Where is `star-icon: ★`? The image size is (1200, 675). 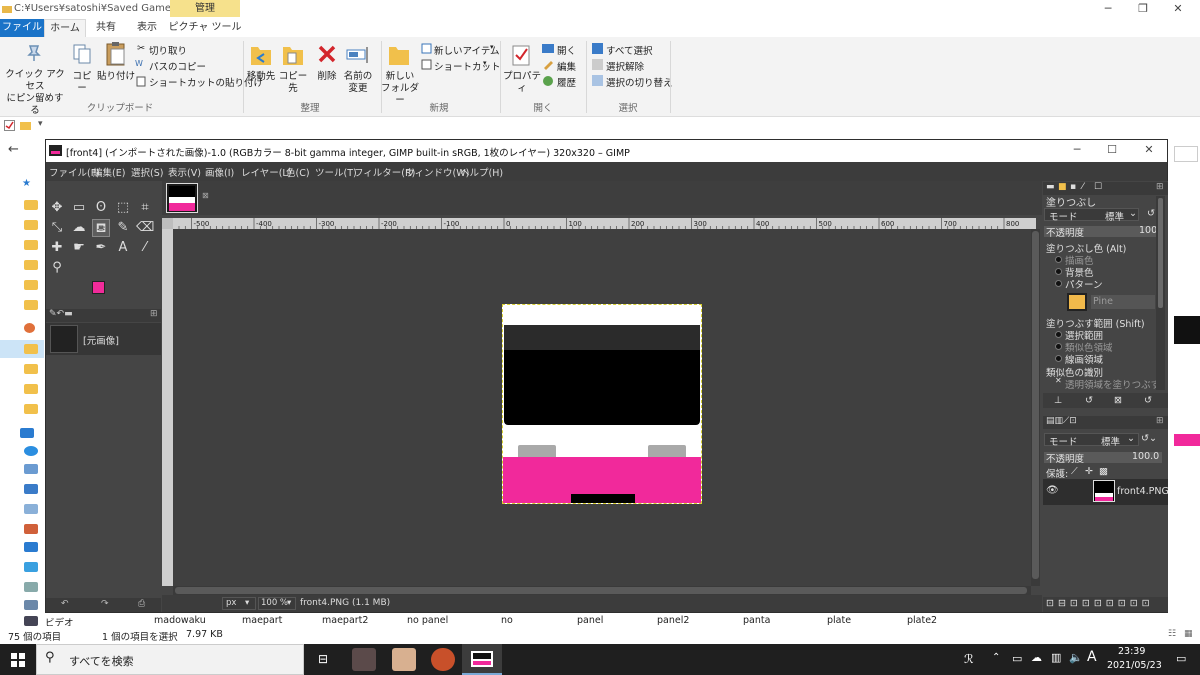
star-icon: ★ is located at coordinates (26, 183).